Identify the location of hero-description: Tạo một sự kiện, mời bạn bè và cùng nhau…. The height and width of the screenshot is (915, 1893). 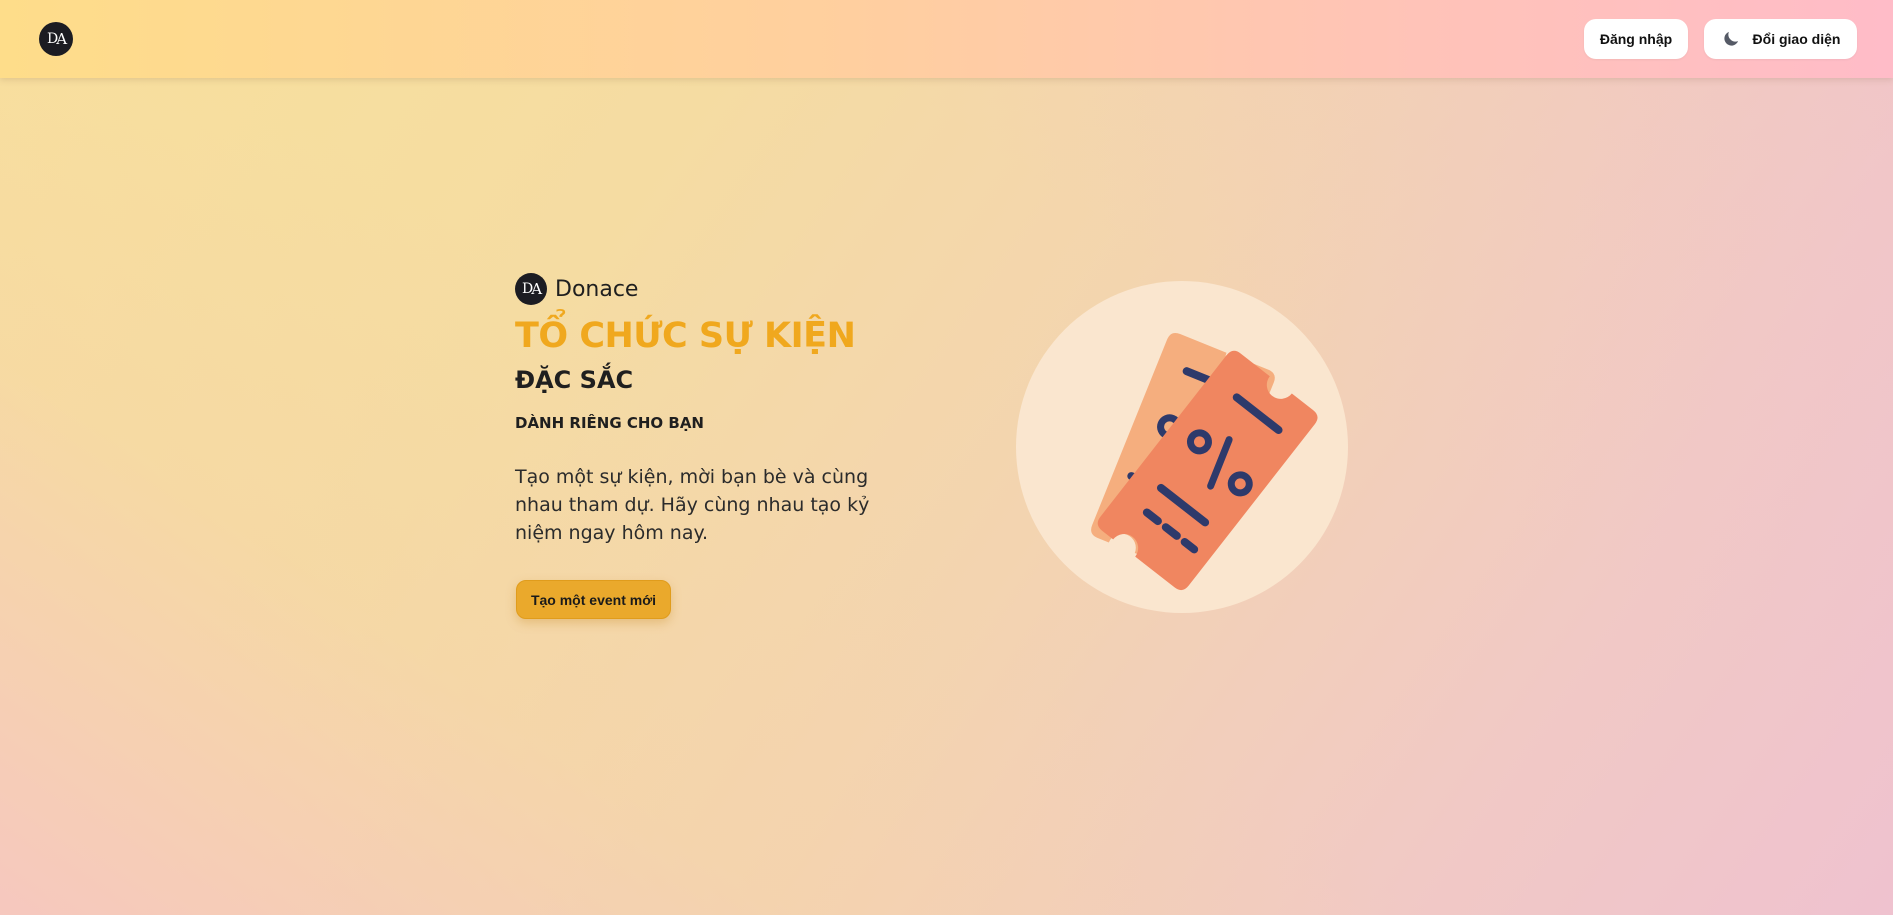
(692, 505).